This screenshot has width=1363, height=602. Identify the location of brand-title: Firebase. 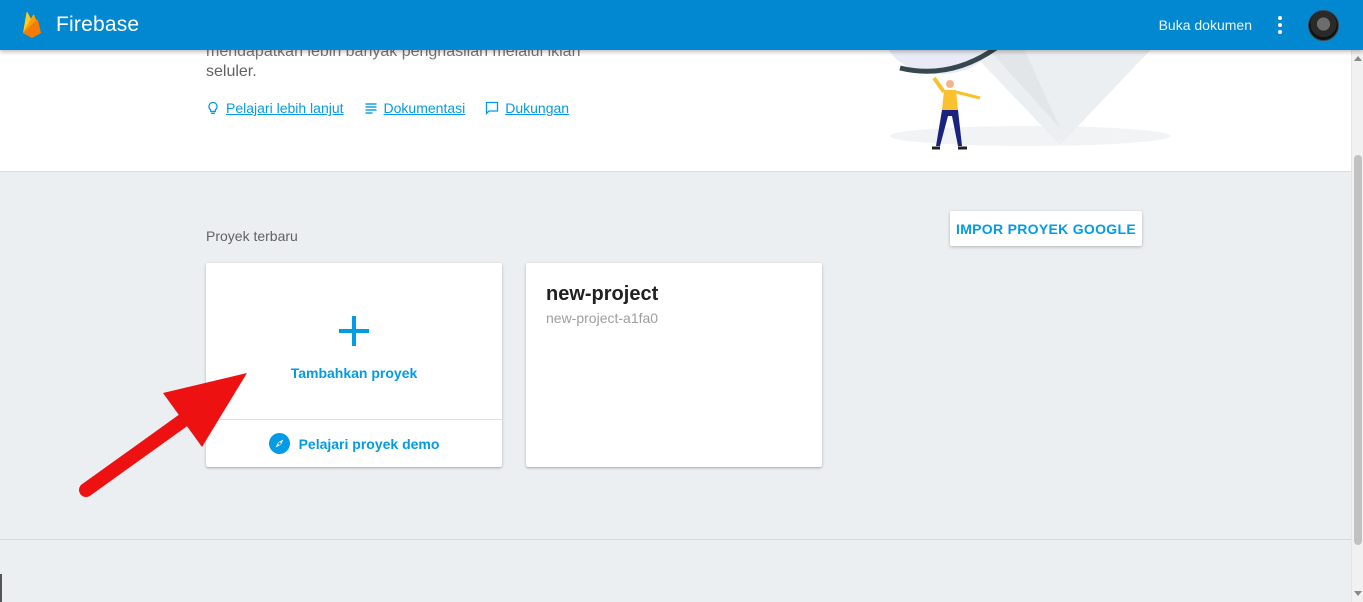
(97, 25).